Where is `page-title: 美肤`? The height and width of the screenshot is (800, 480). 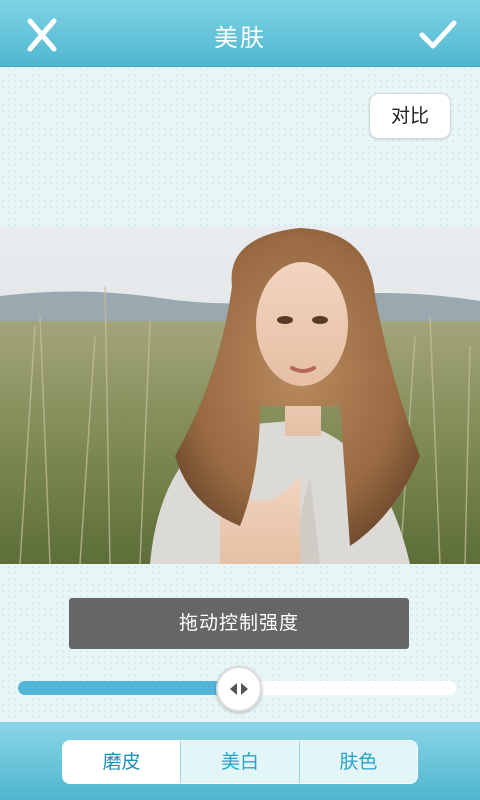
page-title: 美肤 is located at coordinates (240, 38).